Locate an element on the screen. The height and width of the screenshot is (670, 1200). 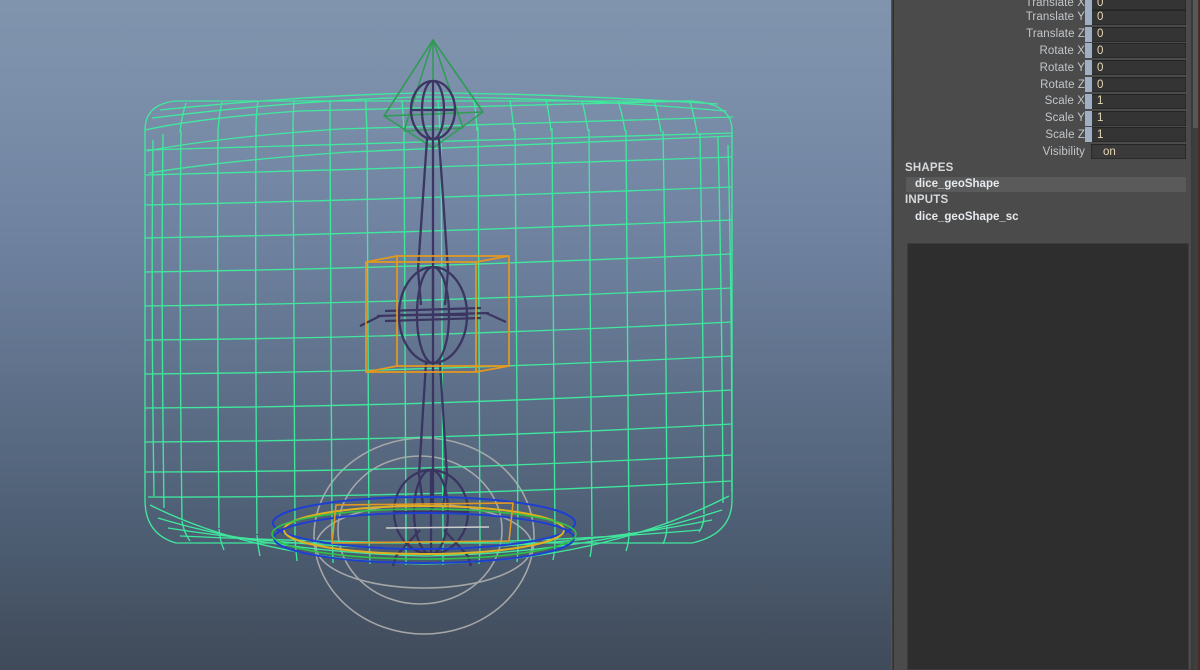
attr-row-rotate-x: Rotate X 0 is located at coordinates (1047, 51).